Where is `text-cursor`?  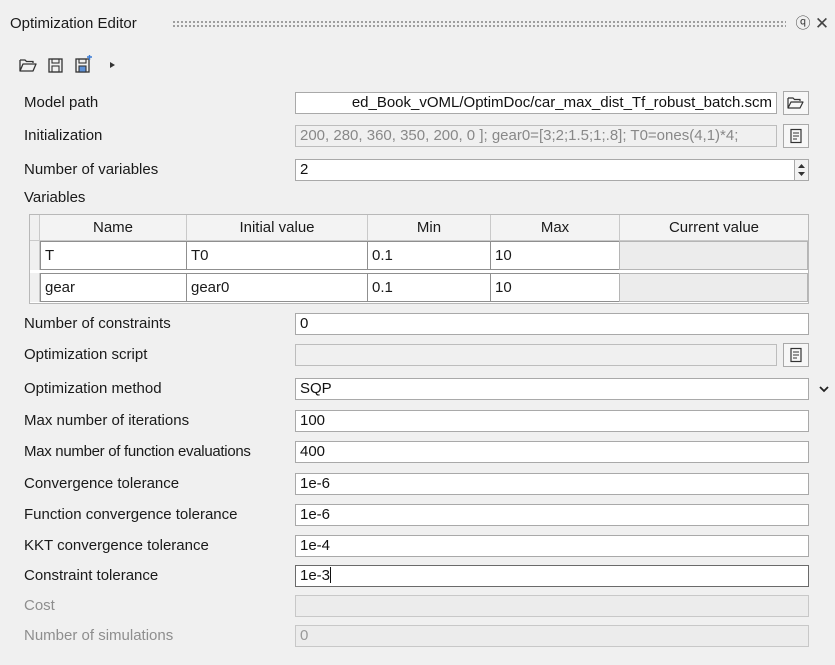 text-cursor is located at coordinates (331, 575).